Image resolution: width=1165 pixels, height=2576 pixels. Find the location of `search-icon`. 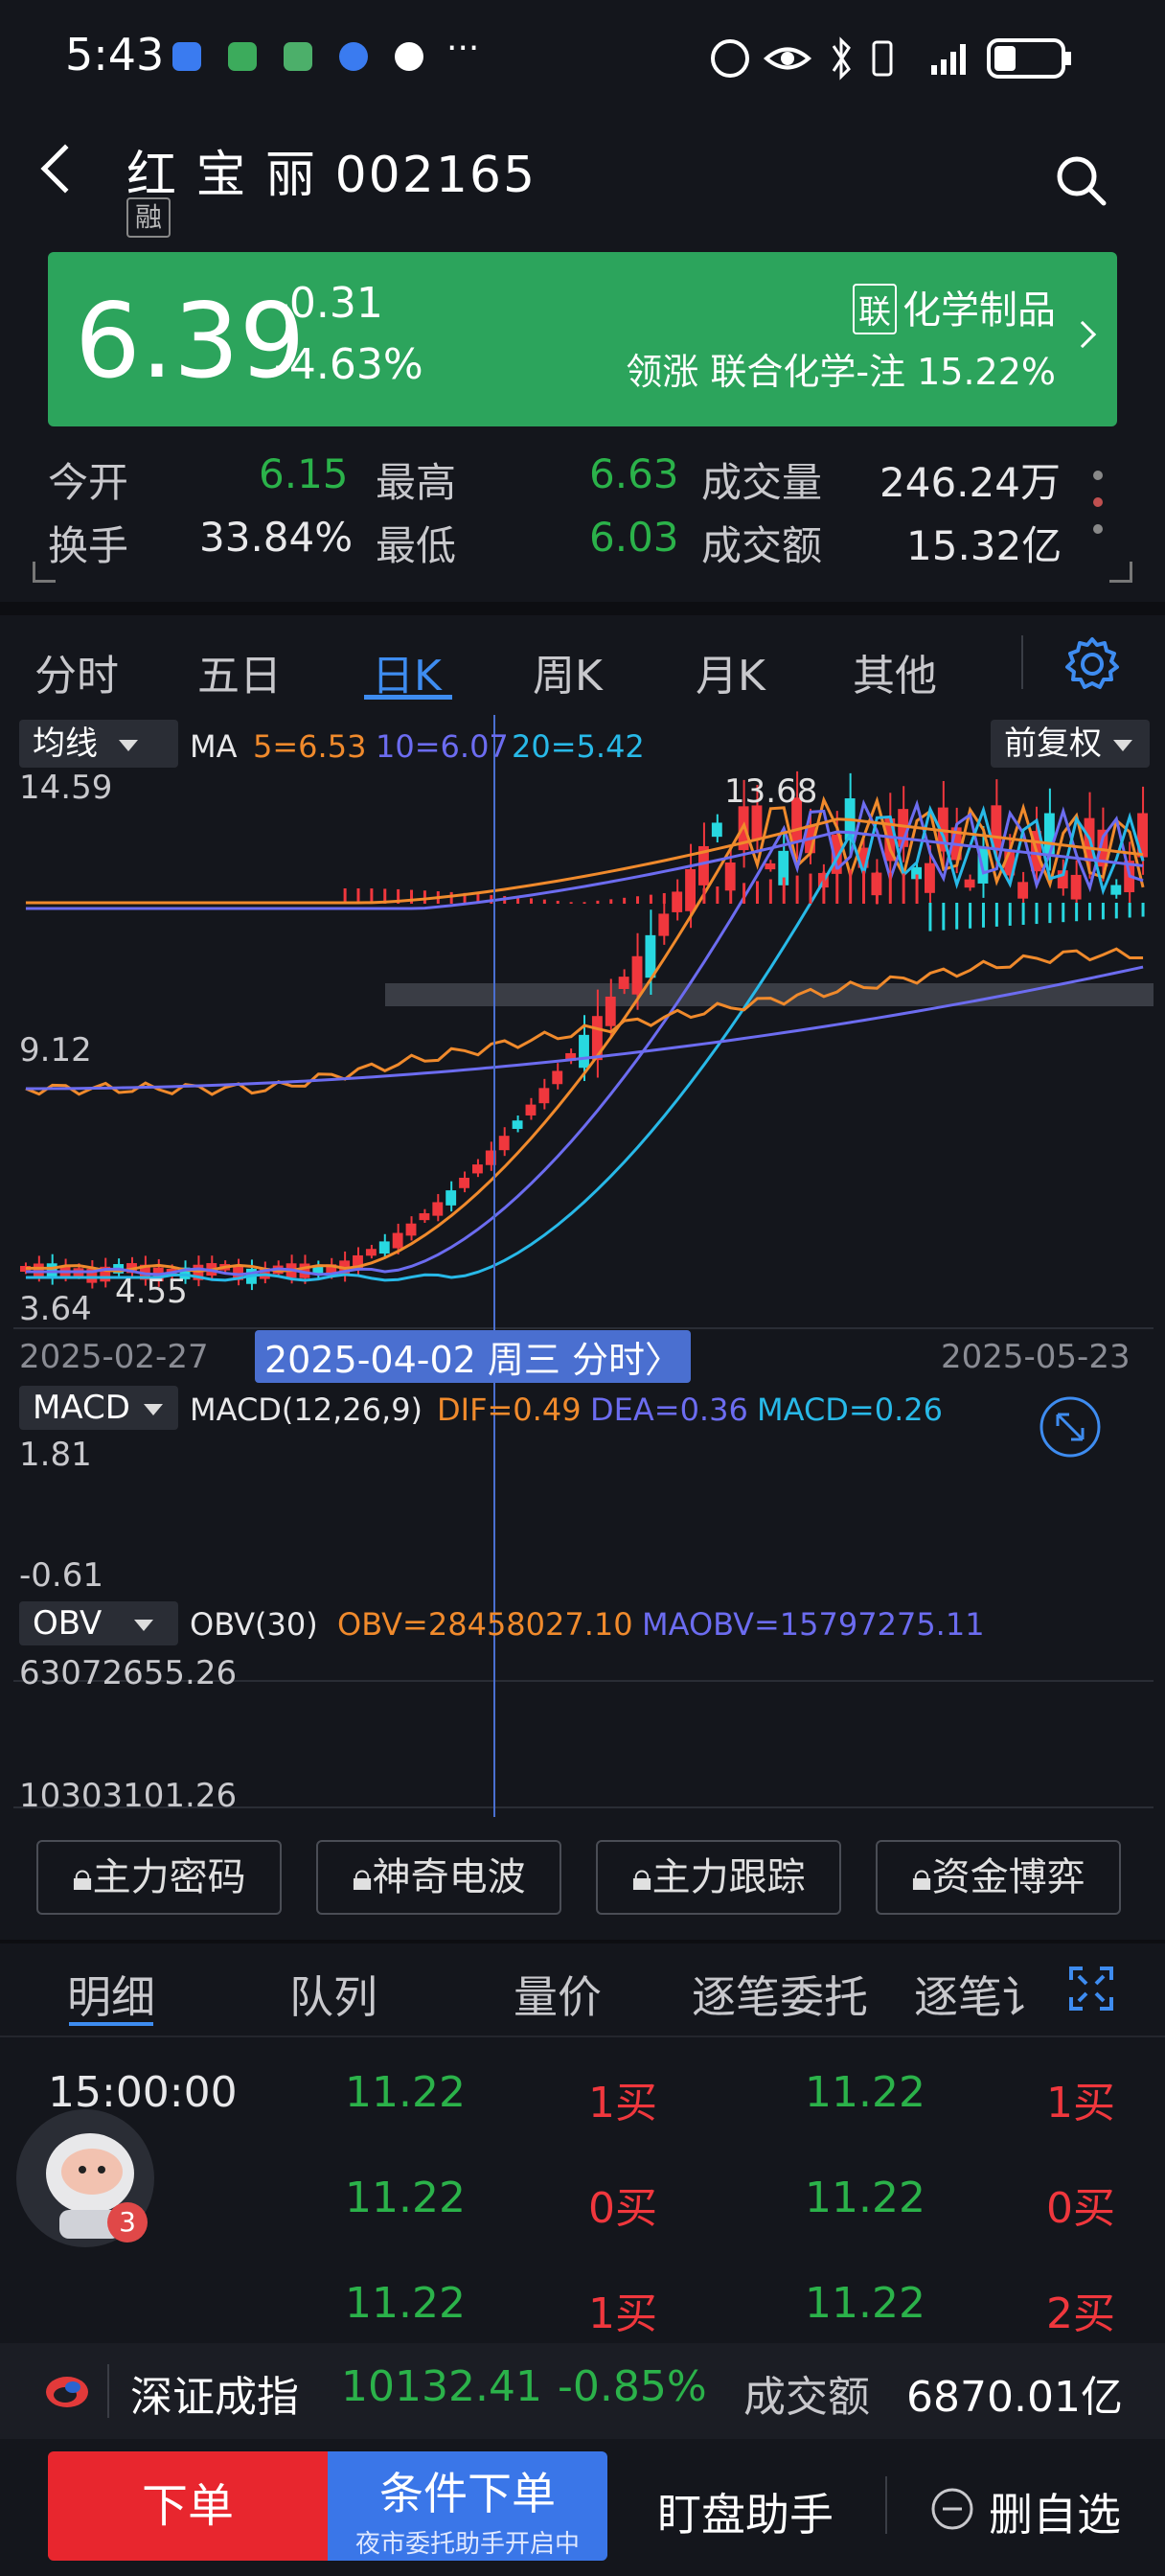

search-icon is located at coordinates (1081, 180).